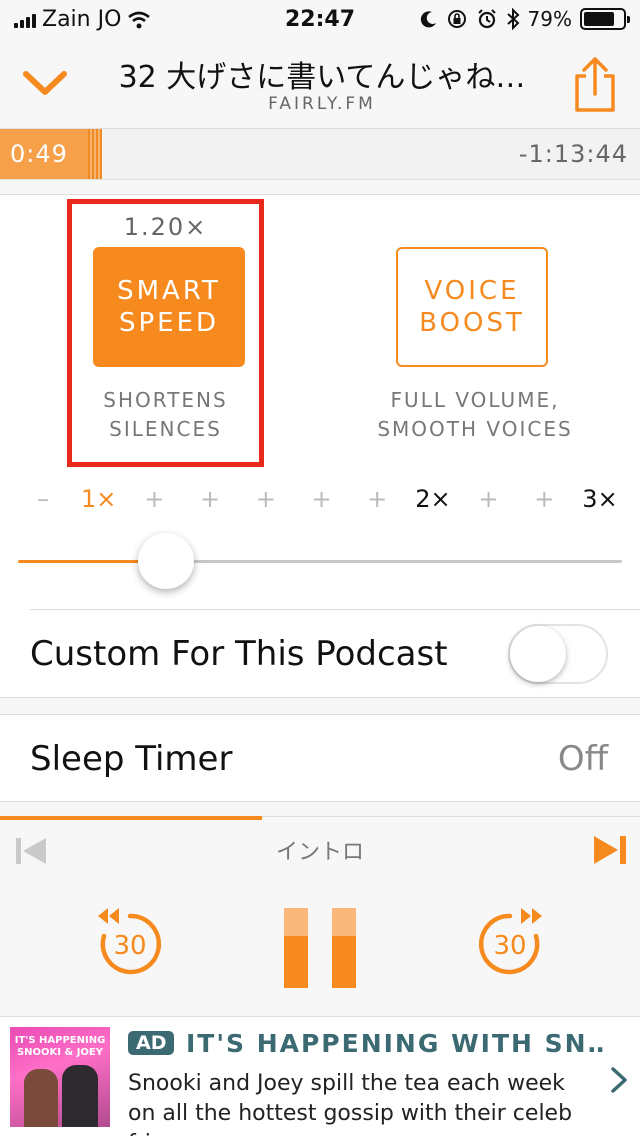  What do you see at coordinates (582, 759) in the screenshot?
I see `sleep-timer-value: Off` at bounding box center [582, 759].